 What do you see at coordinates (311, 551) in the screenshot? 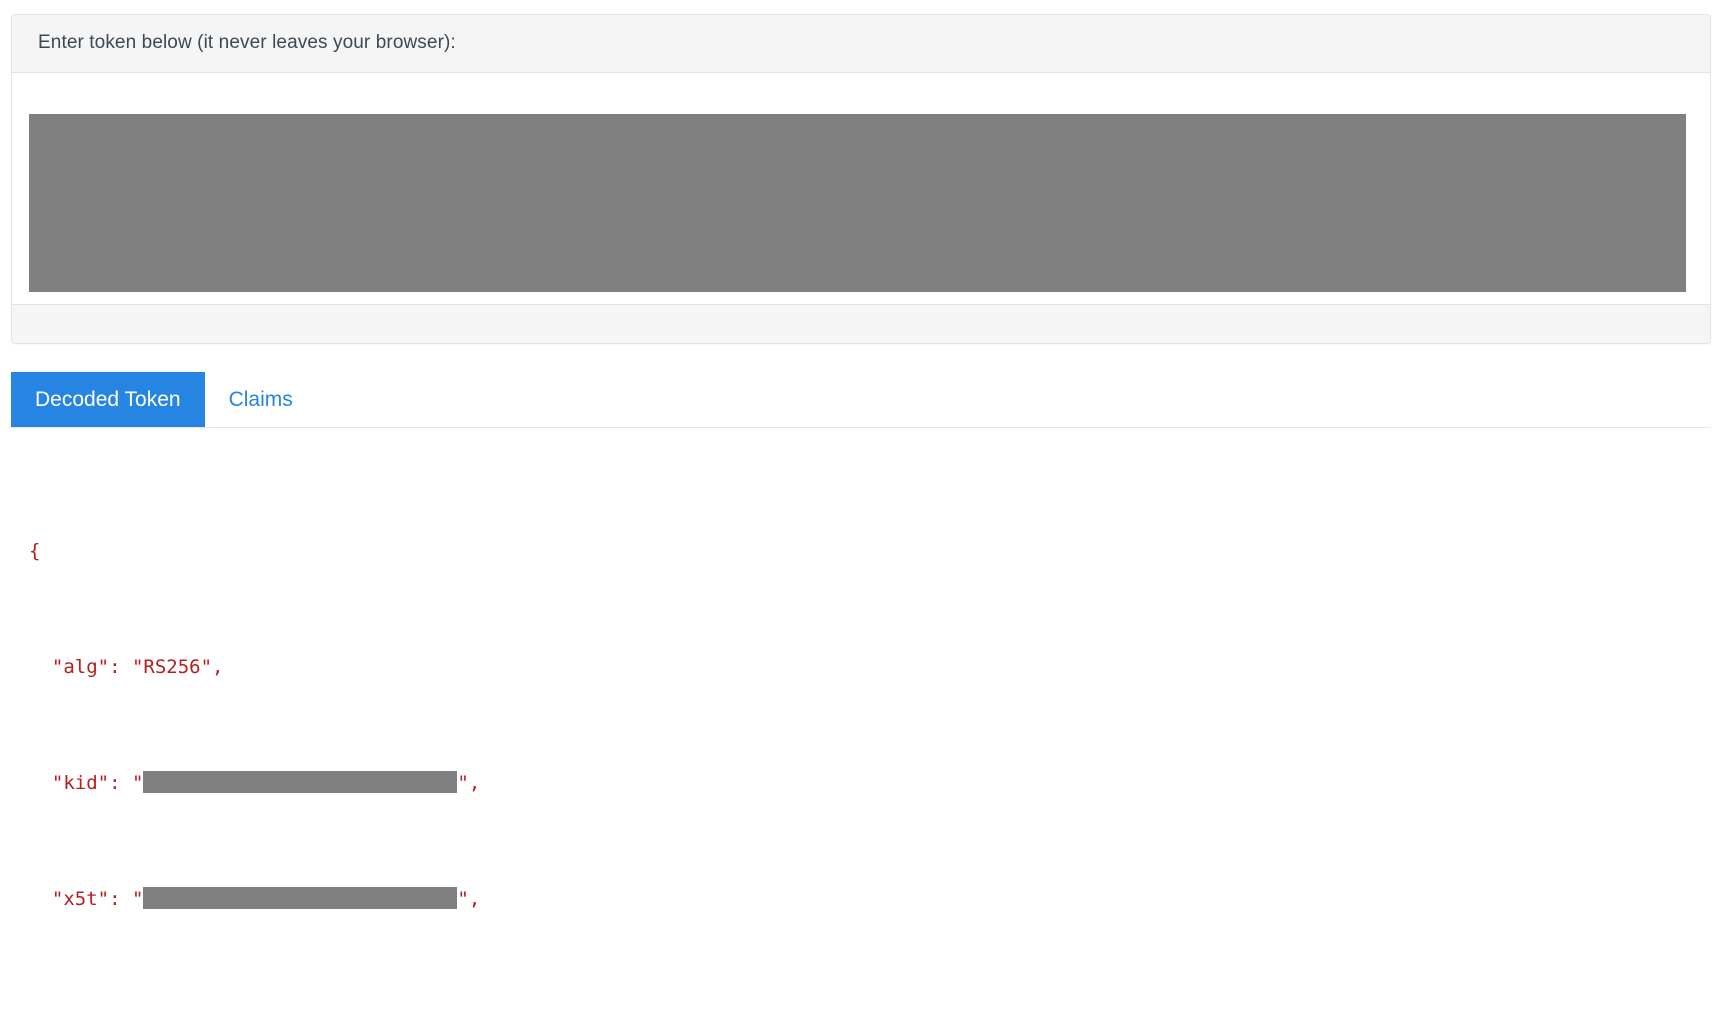
I see `code-row-header-open: {` at bounding box center [311, 551].